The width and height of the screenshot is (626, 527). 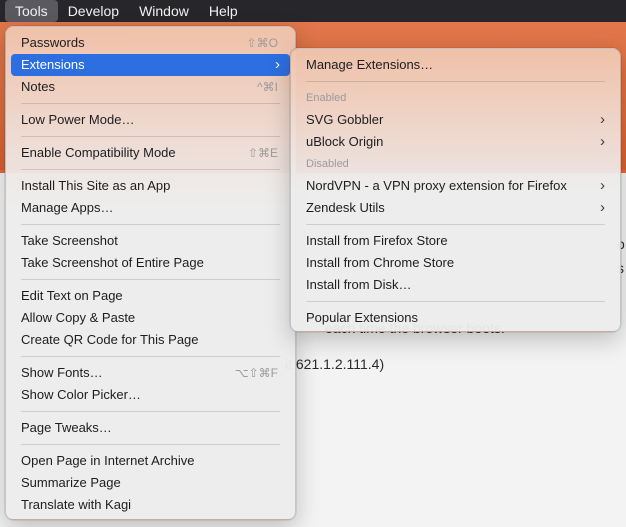 What do you see at coordinates (455, 142) in the screenshot?
I see `menu-item-extension-ublock-origin: uBlock Origin ›` at bounding box center [455, 142].